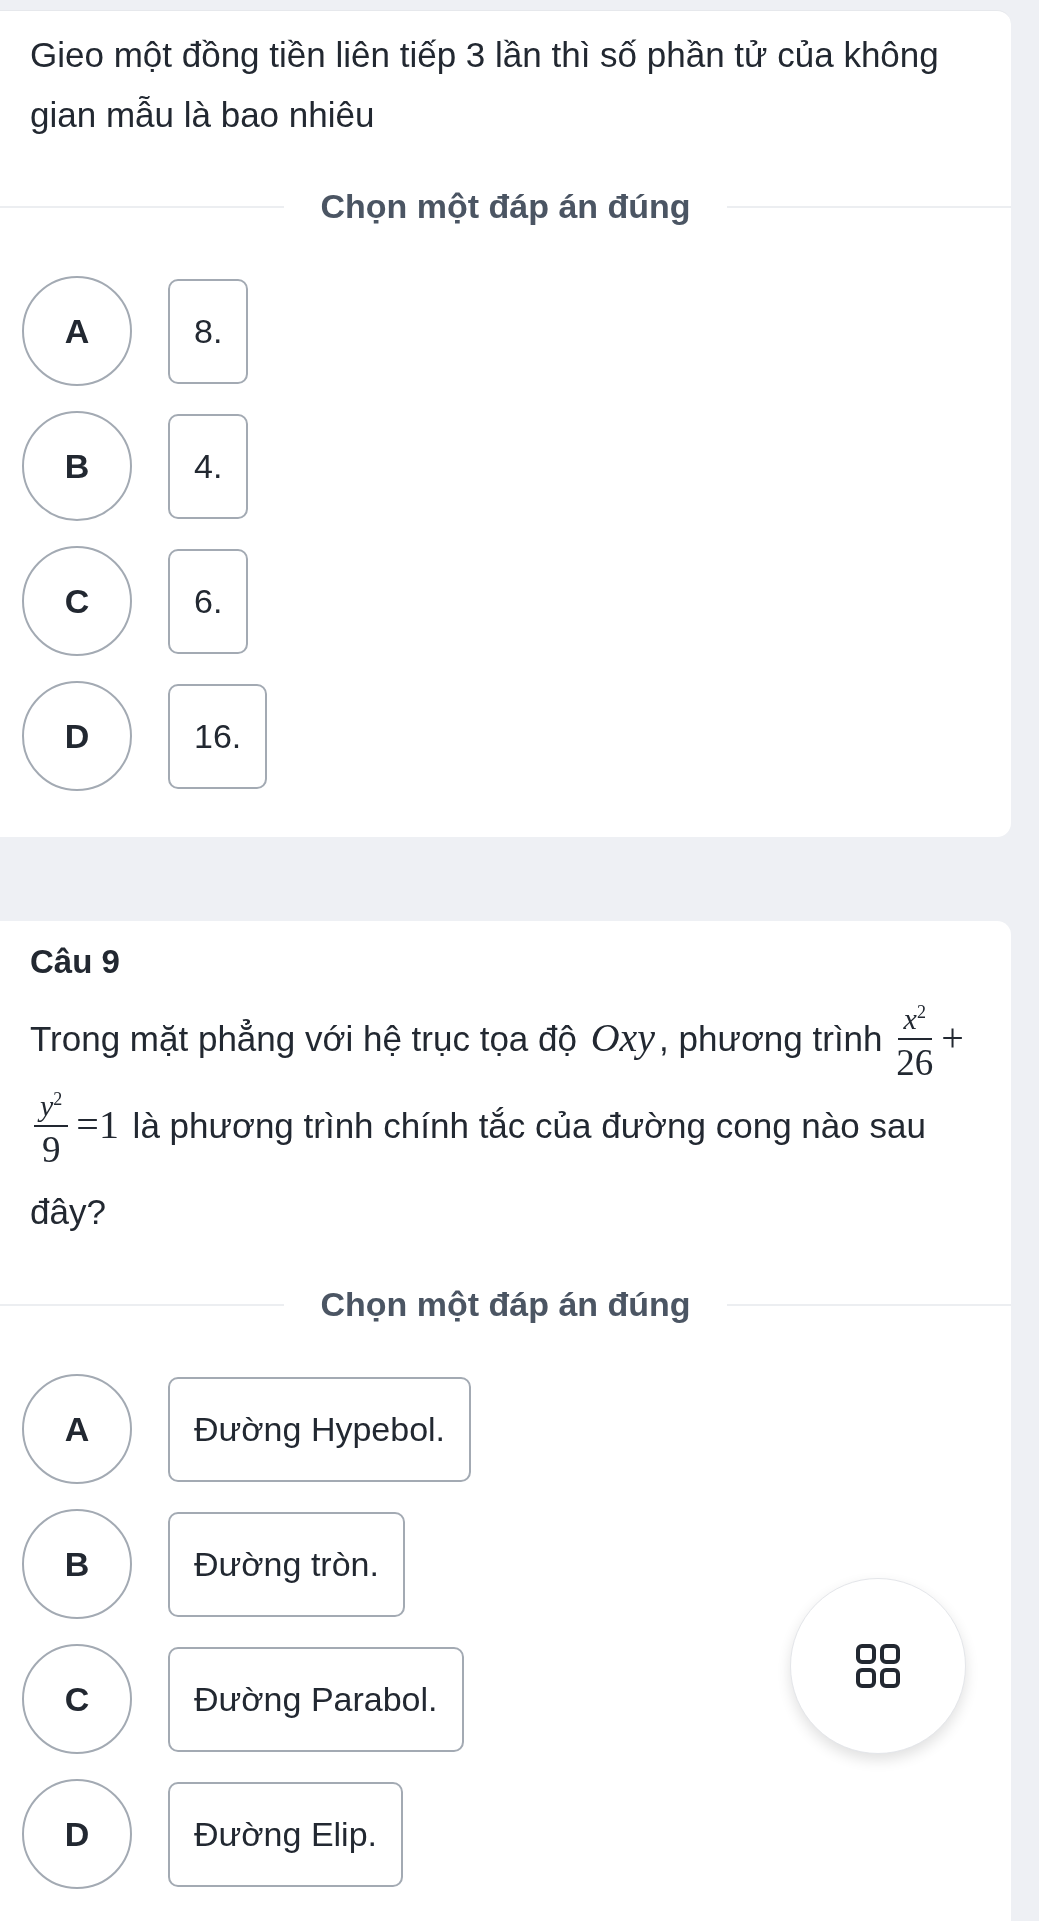 The image size is (1039, 1921). I want to click on answer-option-button: 6., so click(208, 601).